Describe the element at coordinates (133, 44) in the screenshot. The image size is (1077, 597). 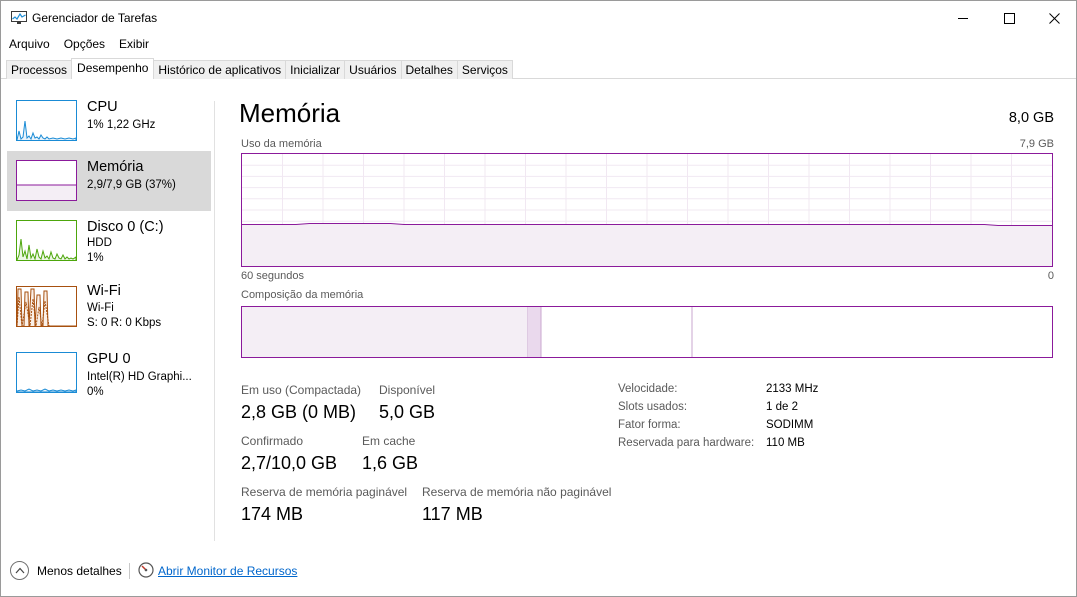
I see `menu-exibir: Exibir` at that location.